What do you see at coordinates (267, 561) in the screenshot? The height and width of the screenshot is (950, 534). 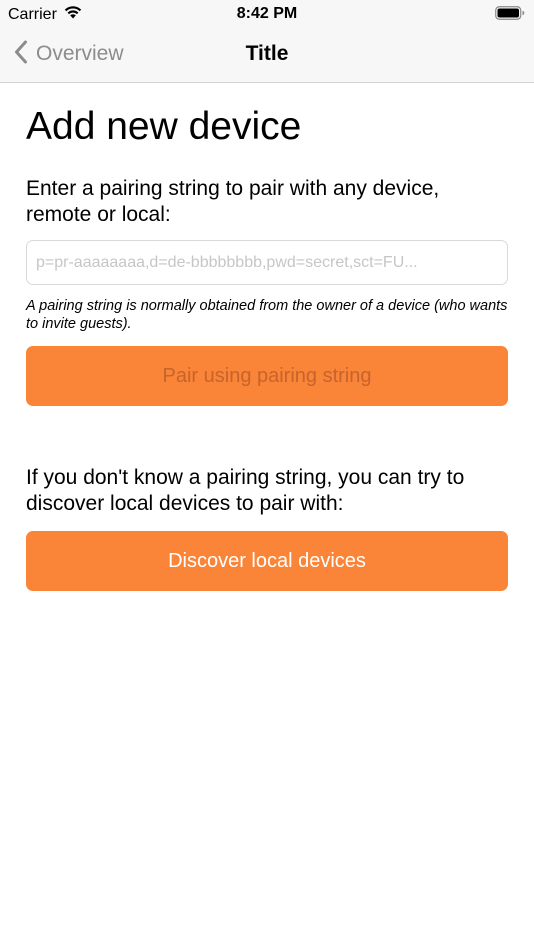 I see `discover-local-devices-button: Discover local devices` at bounding box center [267, 561].